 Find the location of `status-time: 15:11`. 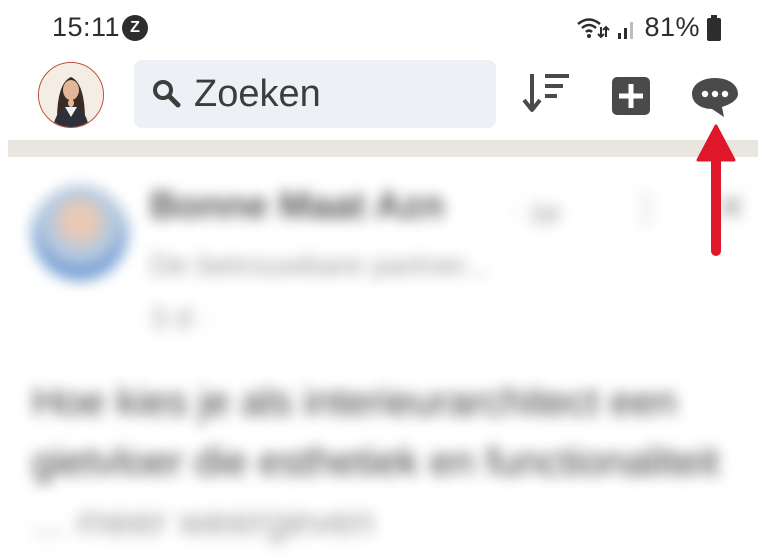

status-time: 15:11 is located at coordinates (86, 27).